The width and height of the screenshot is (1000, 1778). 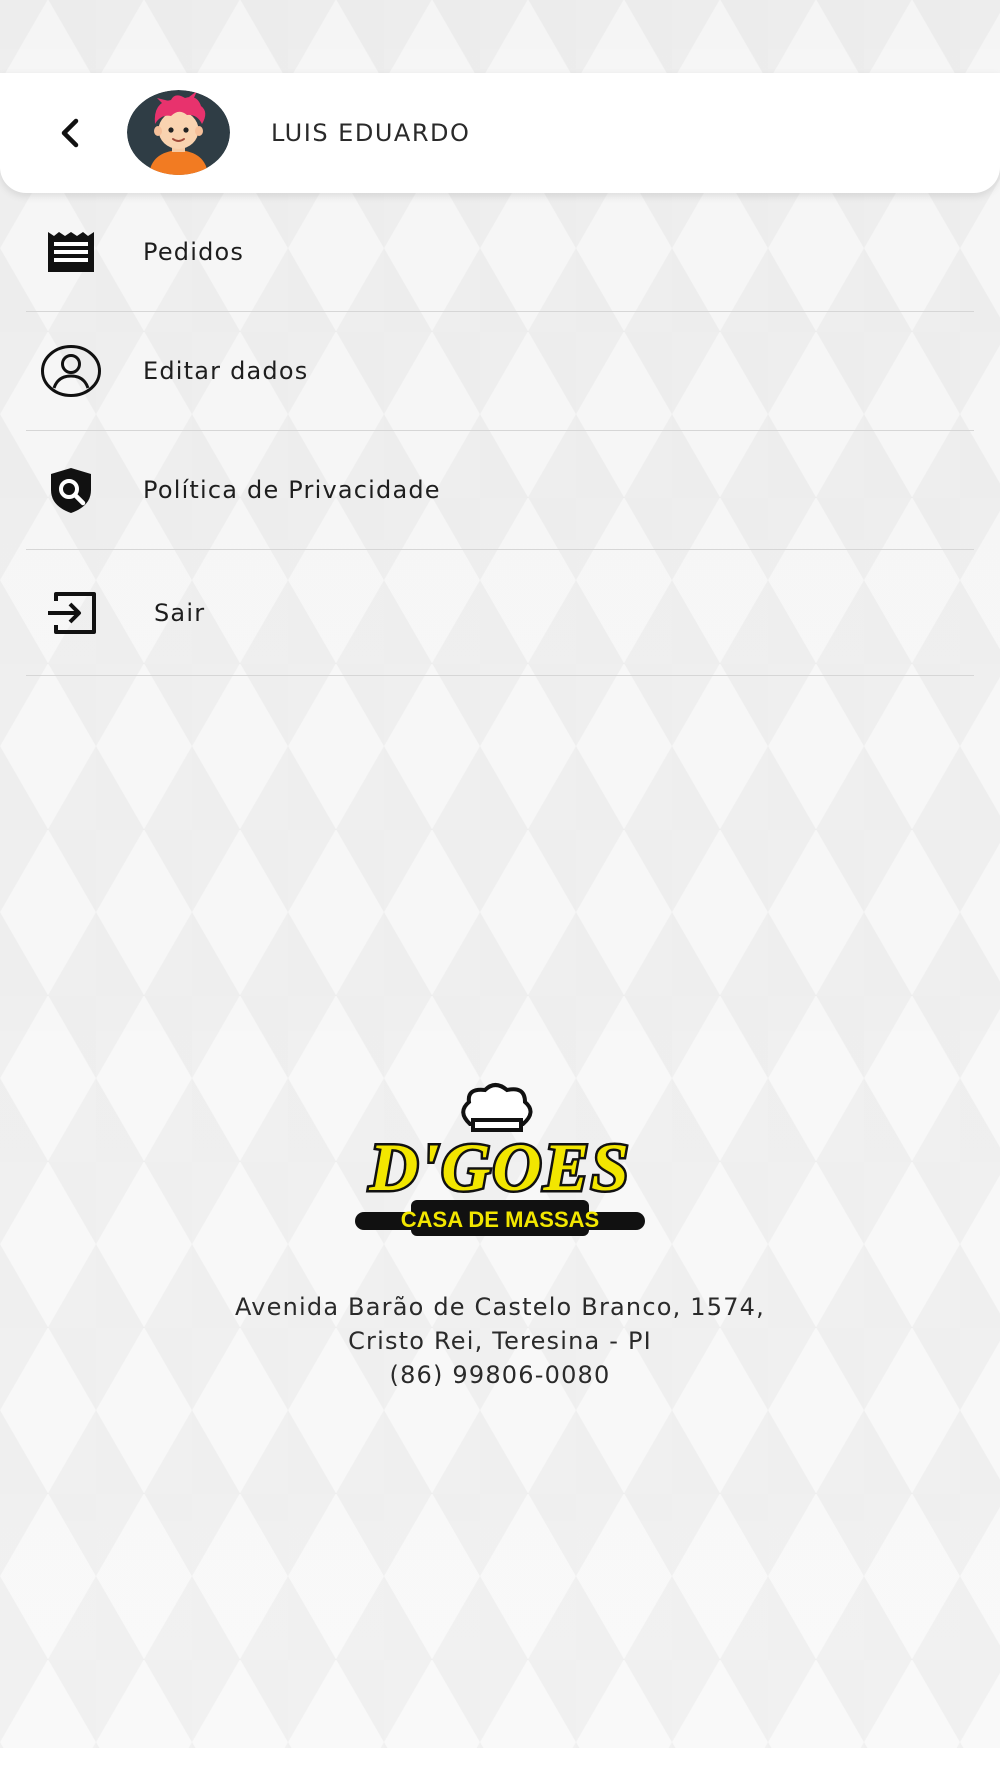 I want to click on menu-item-sair: Sair, so click(x=500, y=613).